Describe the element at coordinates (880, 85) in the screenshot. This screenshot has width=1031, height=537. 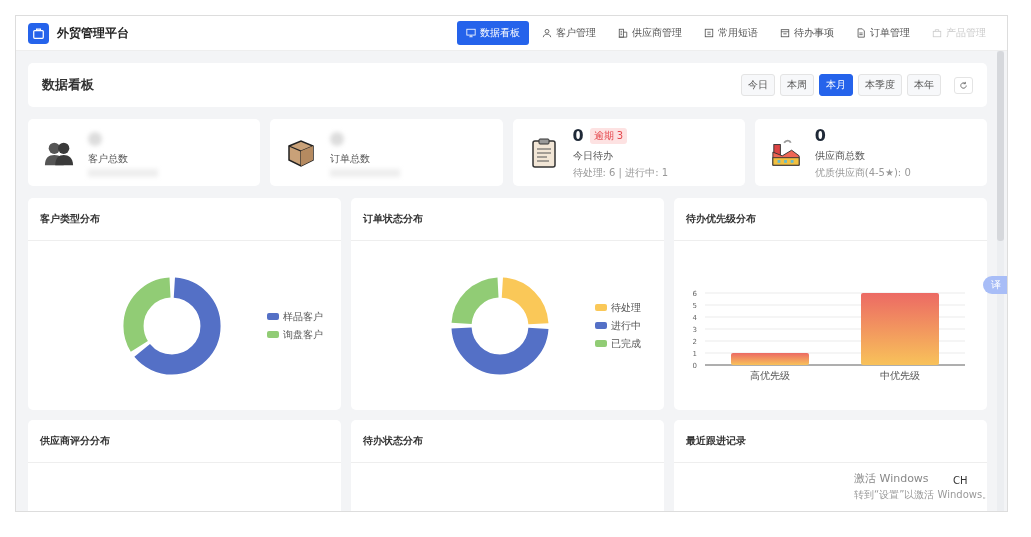
I see `period-button: 本季度` at that location.